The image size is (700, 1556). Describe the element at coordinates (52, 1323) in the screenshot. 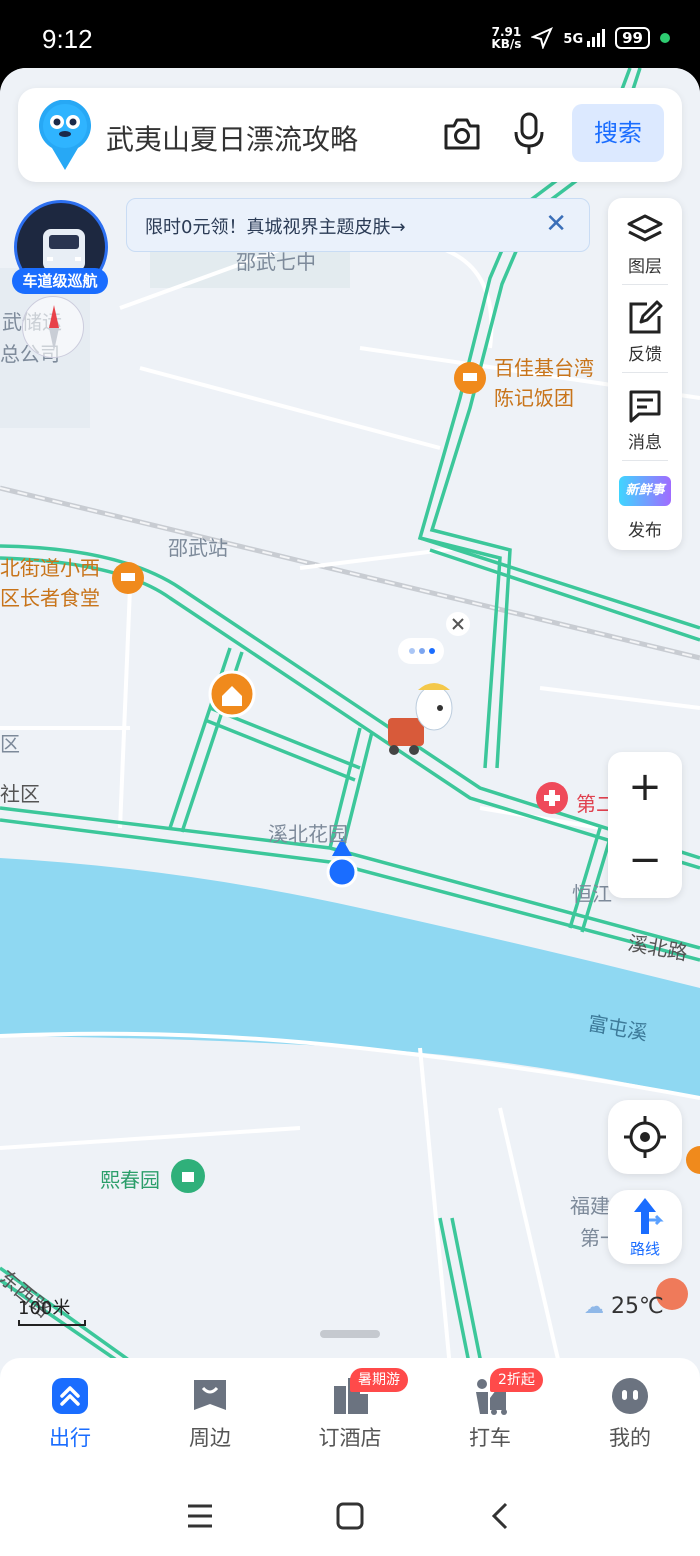

I see `map-scale-bar` at that location.